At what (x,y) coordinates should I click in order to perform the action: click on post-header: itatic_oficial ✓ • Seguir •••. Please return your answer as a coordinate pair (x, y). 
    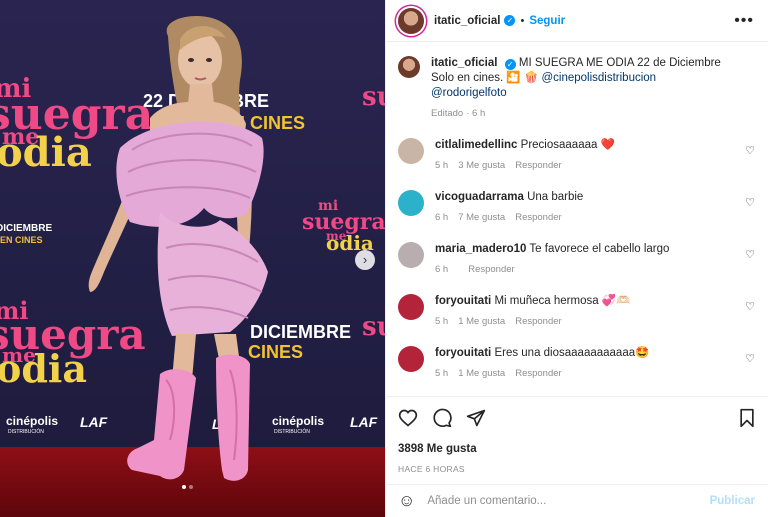
    Looking at the image, I should click on (577, 21).